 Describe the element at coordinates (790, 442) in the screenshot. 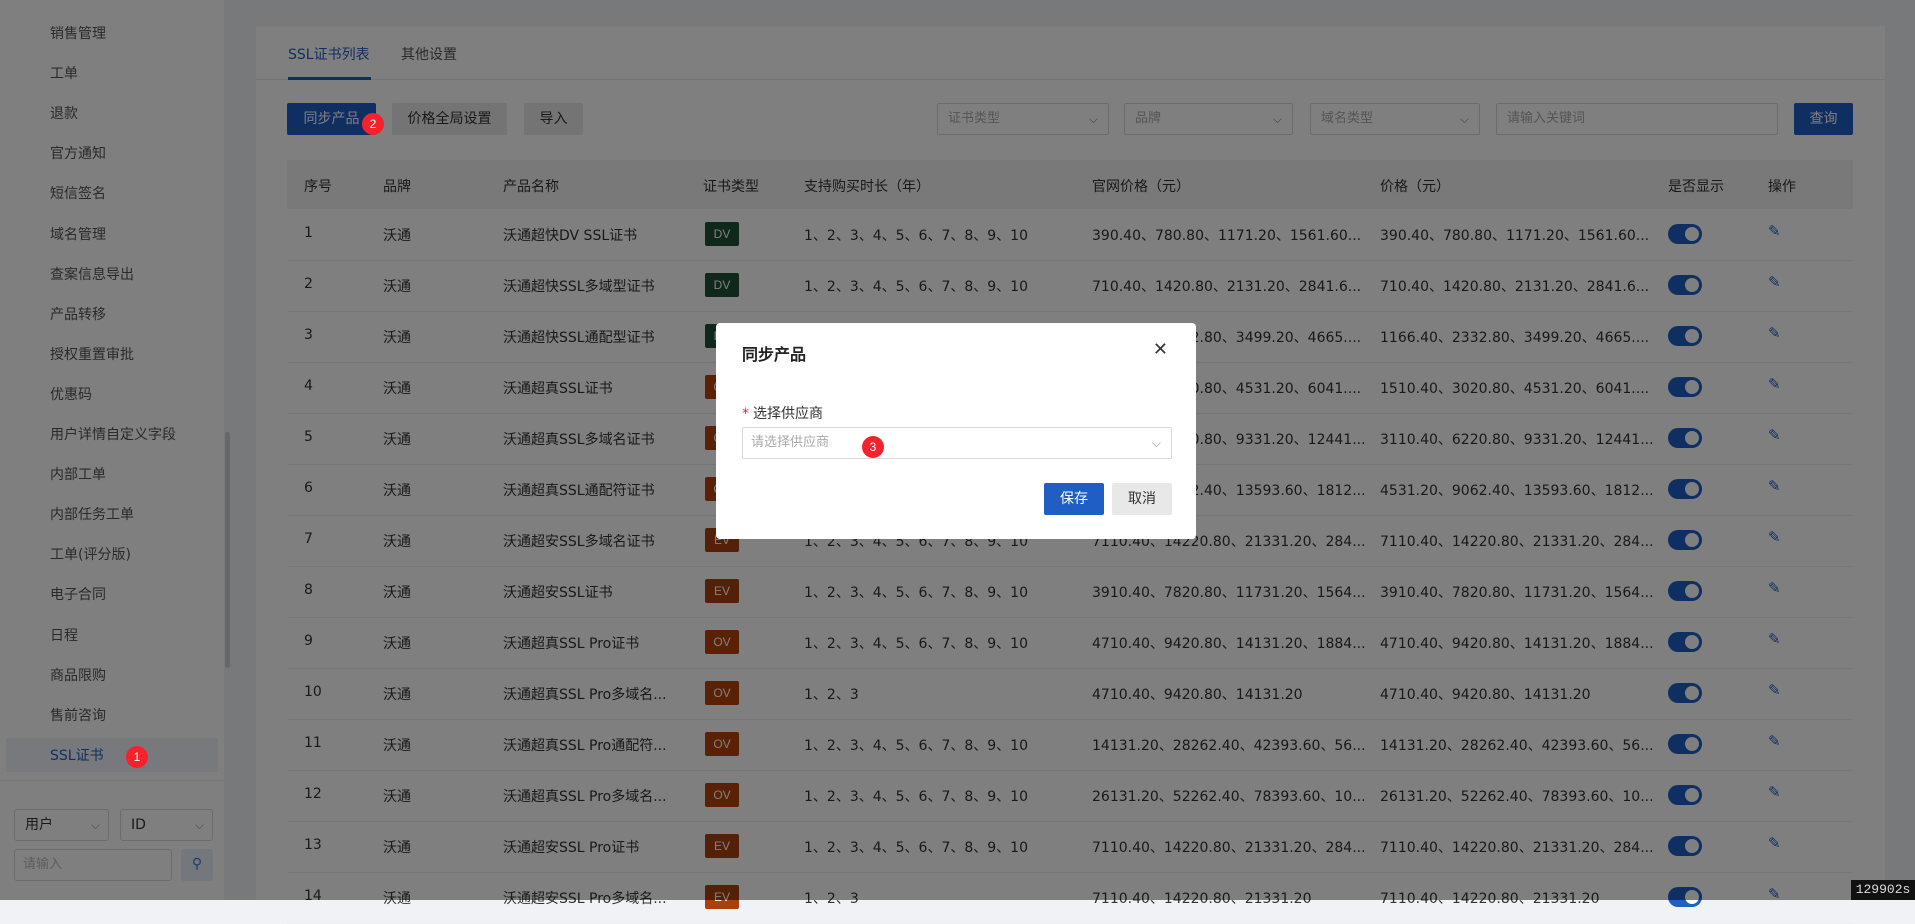

I see `supplier-placeholder: 请选择供应商` at that location.